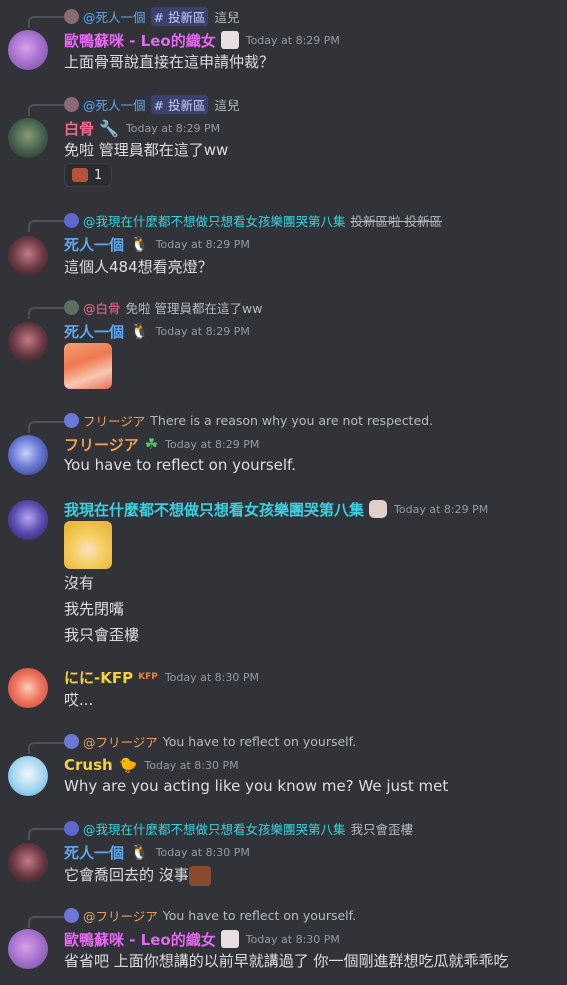 Image resolution: width=567 pixels, height=985 pixels. Describe the element at coordinates (146, 150) in the screenshot. I see `message-text: 免啦 管理員都在這了ww` at that location.